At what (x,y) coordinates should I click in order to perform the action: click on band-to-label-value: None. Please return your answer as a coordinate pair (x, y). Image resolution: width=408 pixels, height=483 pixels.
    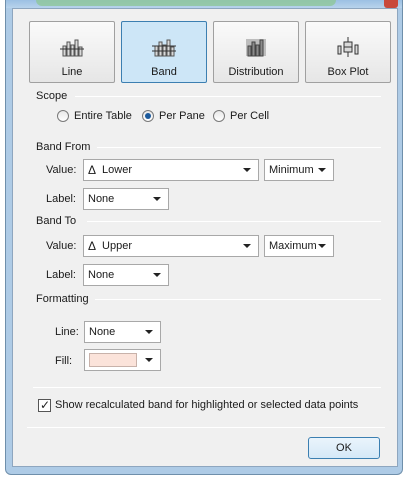
    Looking at the image, I should click on (101, 275).